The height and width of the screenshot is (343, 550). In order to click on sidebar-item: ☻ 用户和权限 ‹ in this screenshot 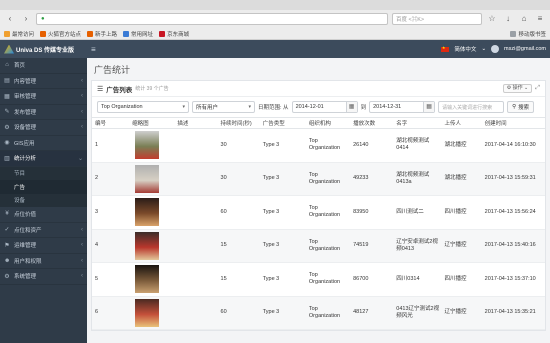, I will do `click(43, 261)`.